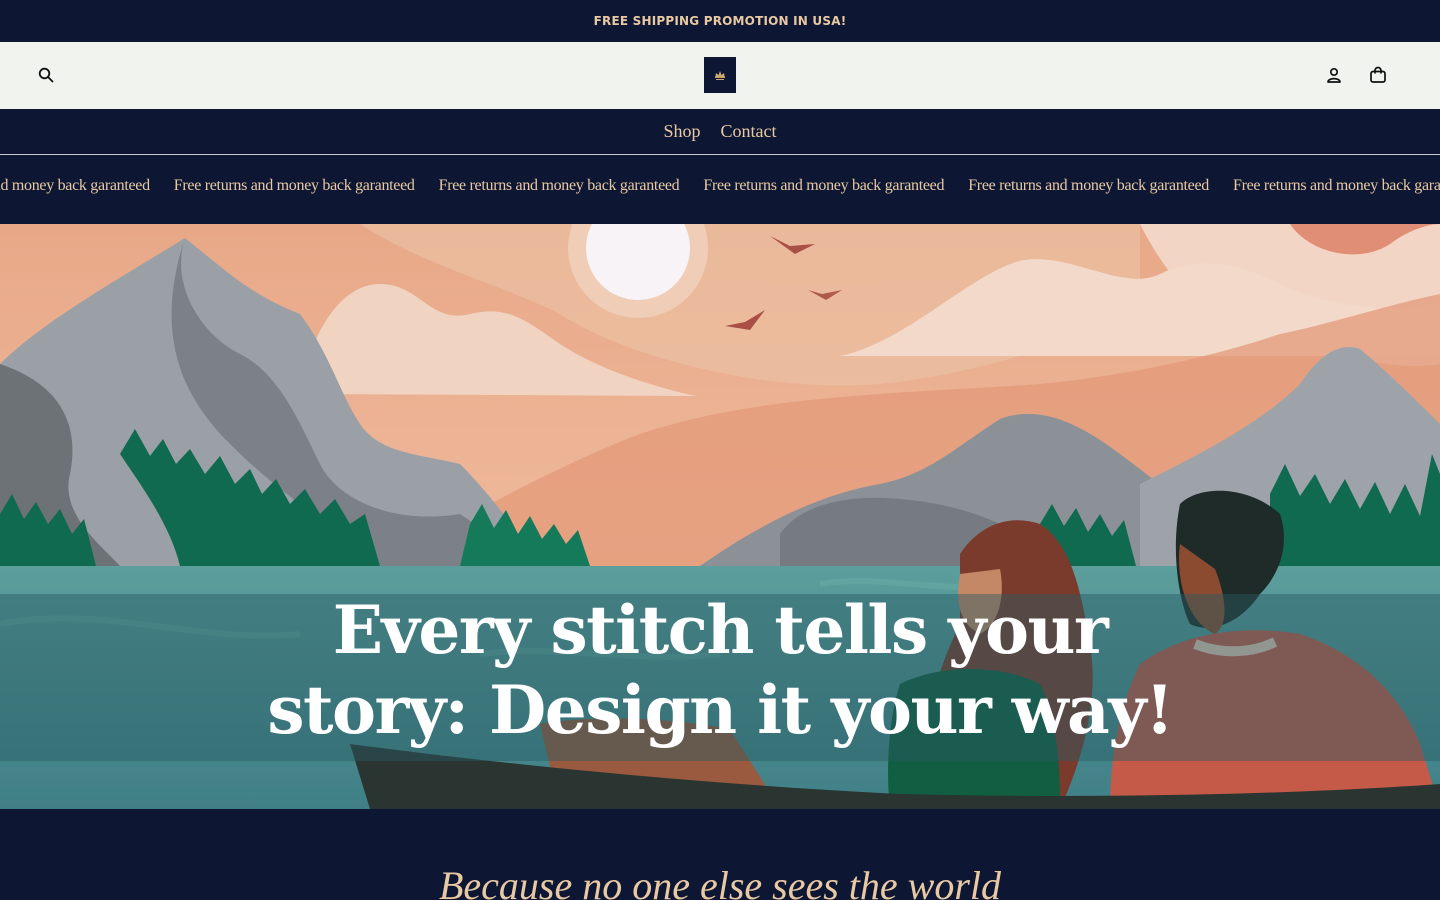 This screenshot has height=900, width=1440. I want to click on site-header, so click(720, 75).